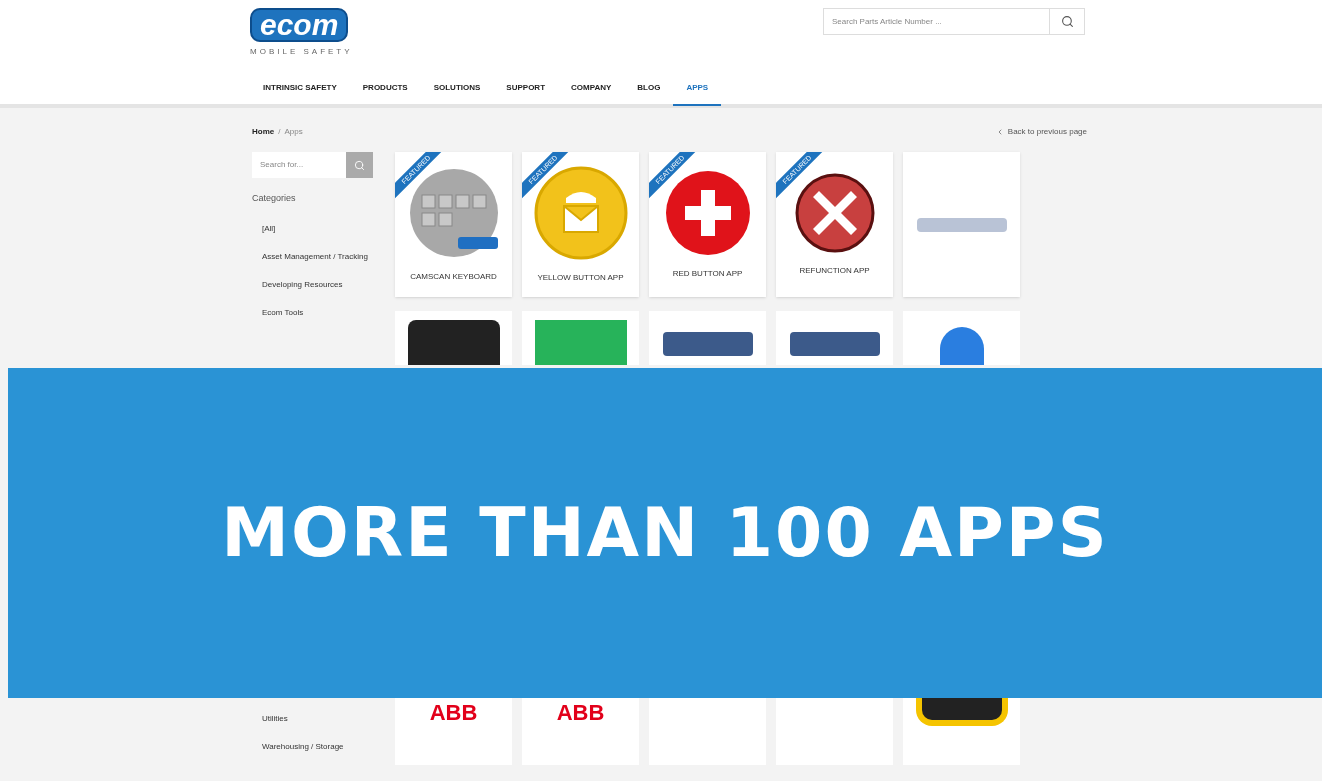 This screenshot has height=781, width=1322. Describe the element at coordinates (317, 312) in the screenshot. I see `category-link: Ecom Tools` at that location.